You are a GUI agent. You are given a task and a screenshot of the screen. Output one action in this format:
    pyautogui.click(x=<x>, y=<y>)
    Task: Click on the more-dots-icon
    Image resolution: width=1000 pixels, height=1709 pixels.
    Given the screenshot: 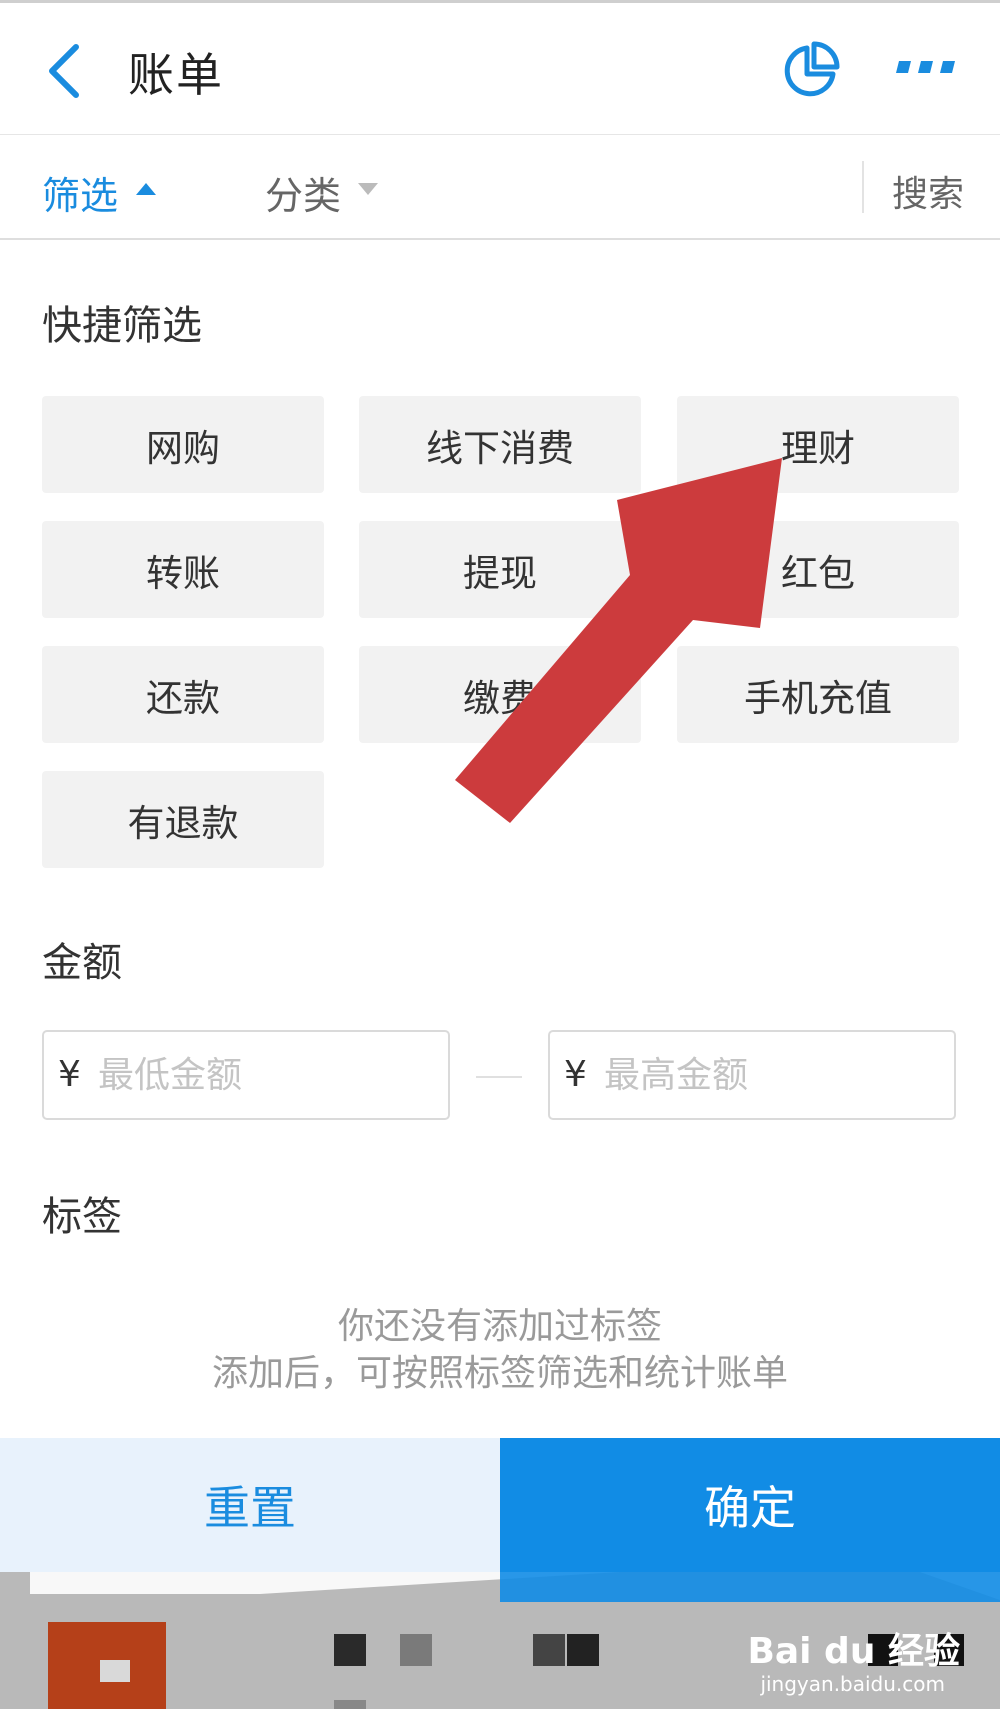 What is the action you would take?
    pyautogui.click(x=925, y=69)
    